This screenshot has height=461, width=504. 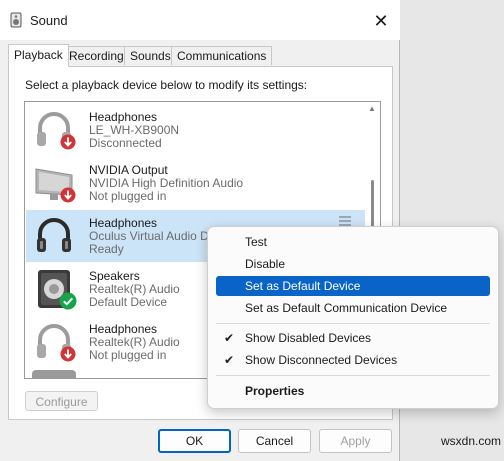 I want to click on menu-item-label: Set as Default Communication Device, so click(x=346, y=308).